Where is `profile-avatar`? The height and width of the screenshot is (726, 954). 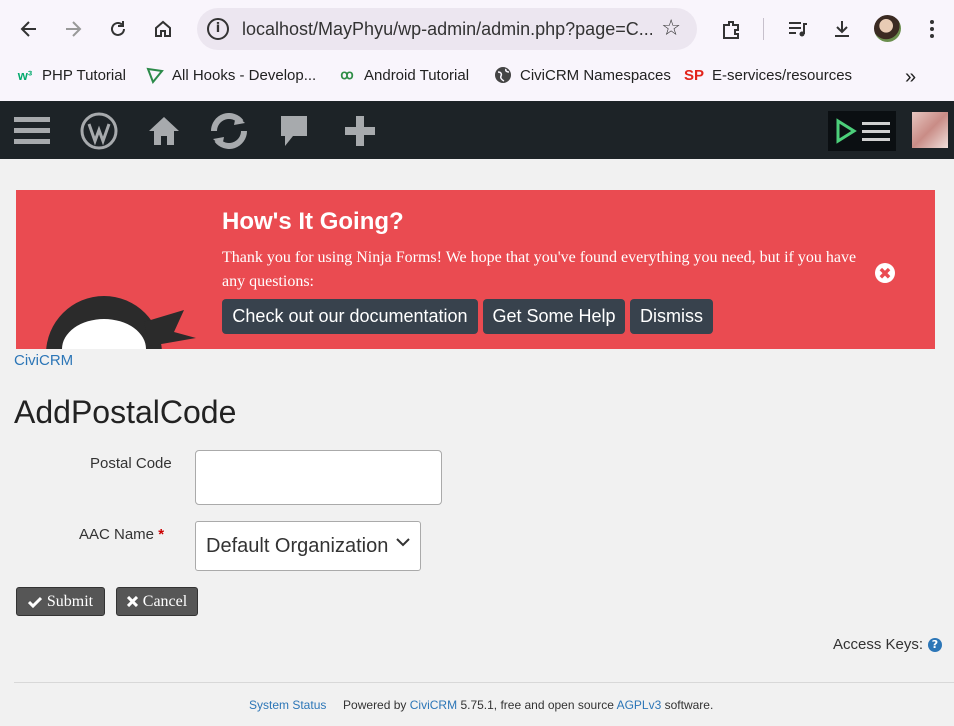
profile-avatar is located at coordinates (887, 28).